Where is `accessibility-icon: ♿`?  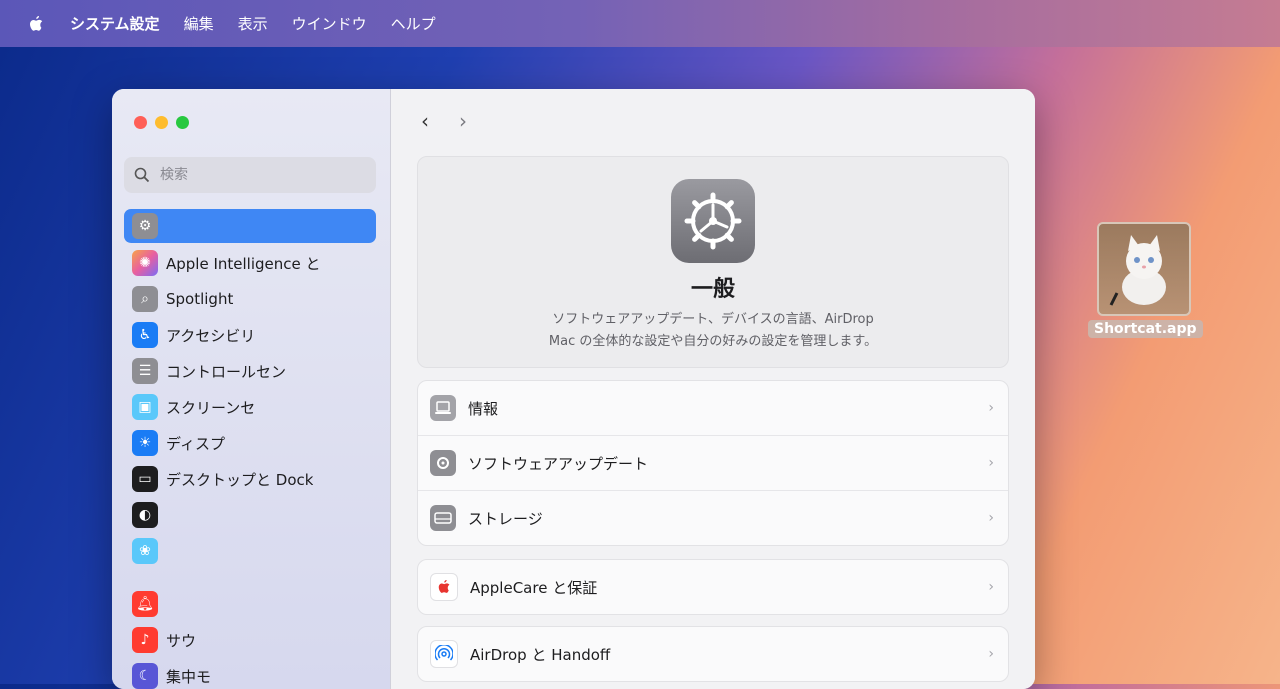
accessibility-icon: ♿ is located at coordinates (145, 335).